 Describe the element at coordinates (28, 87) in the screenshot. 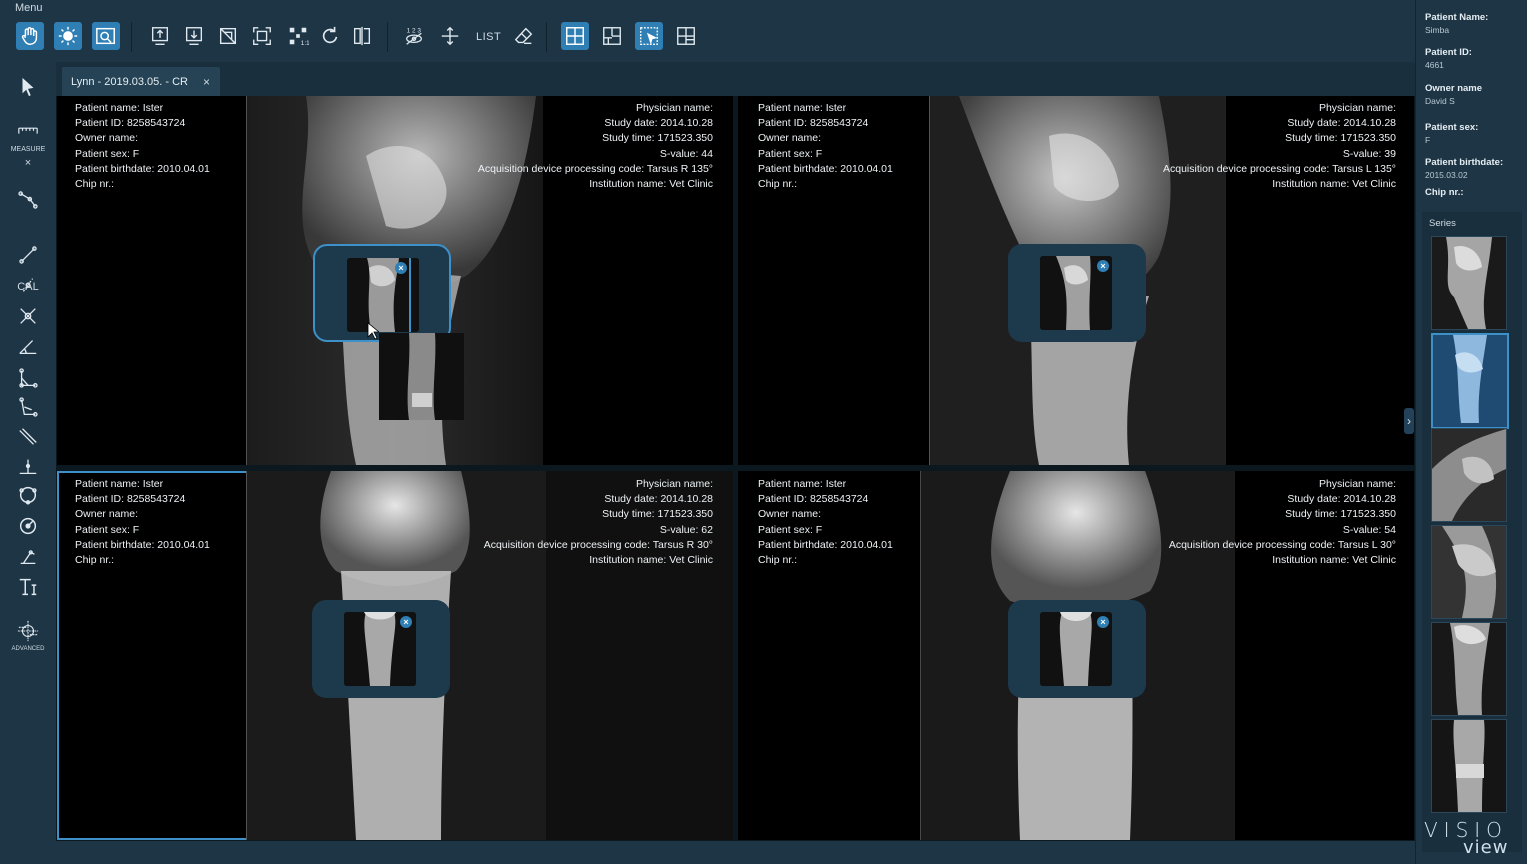

I see `pointer-icon` at that location.